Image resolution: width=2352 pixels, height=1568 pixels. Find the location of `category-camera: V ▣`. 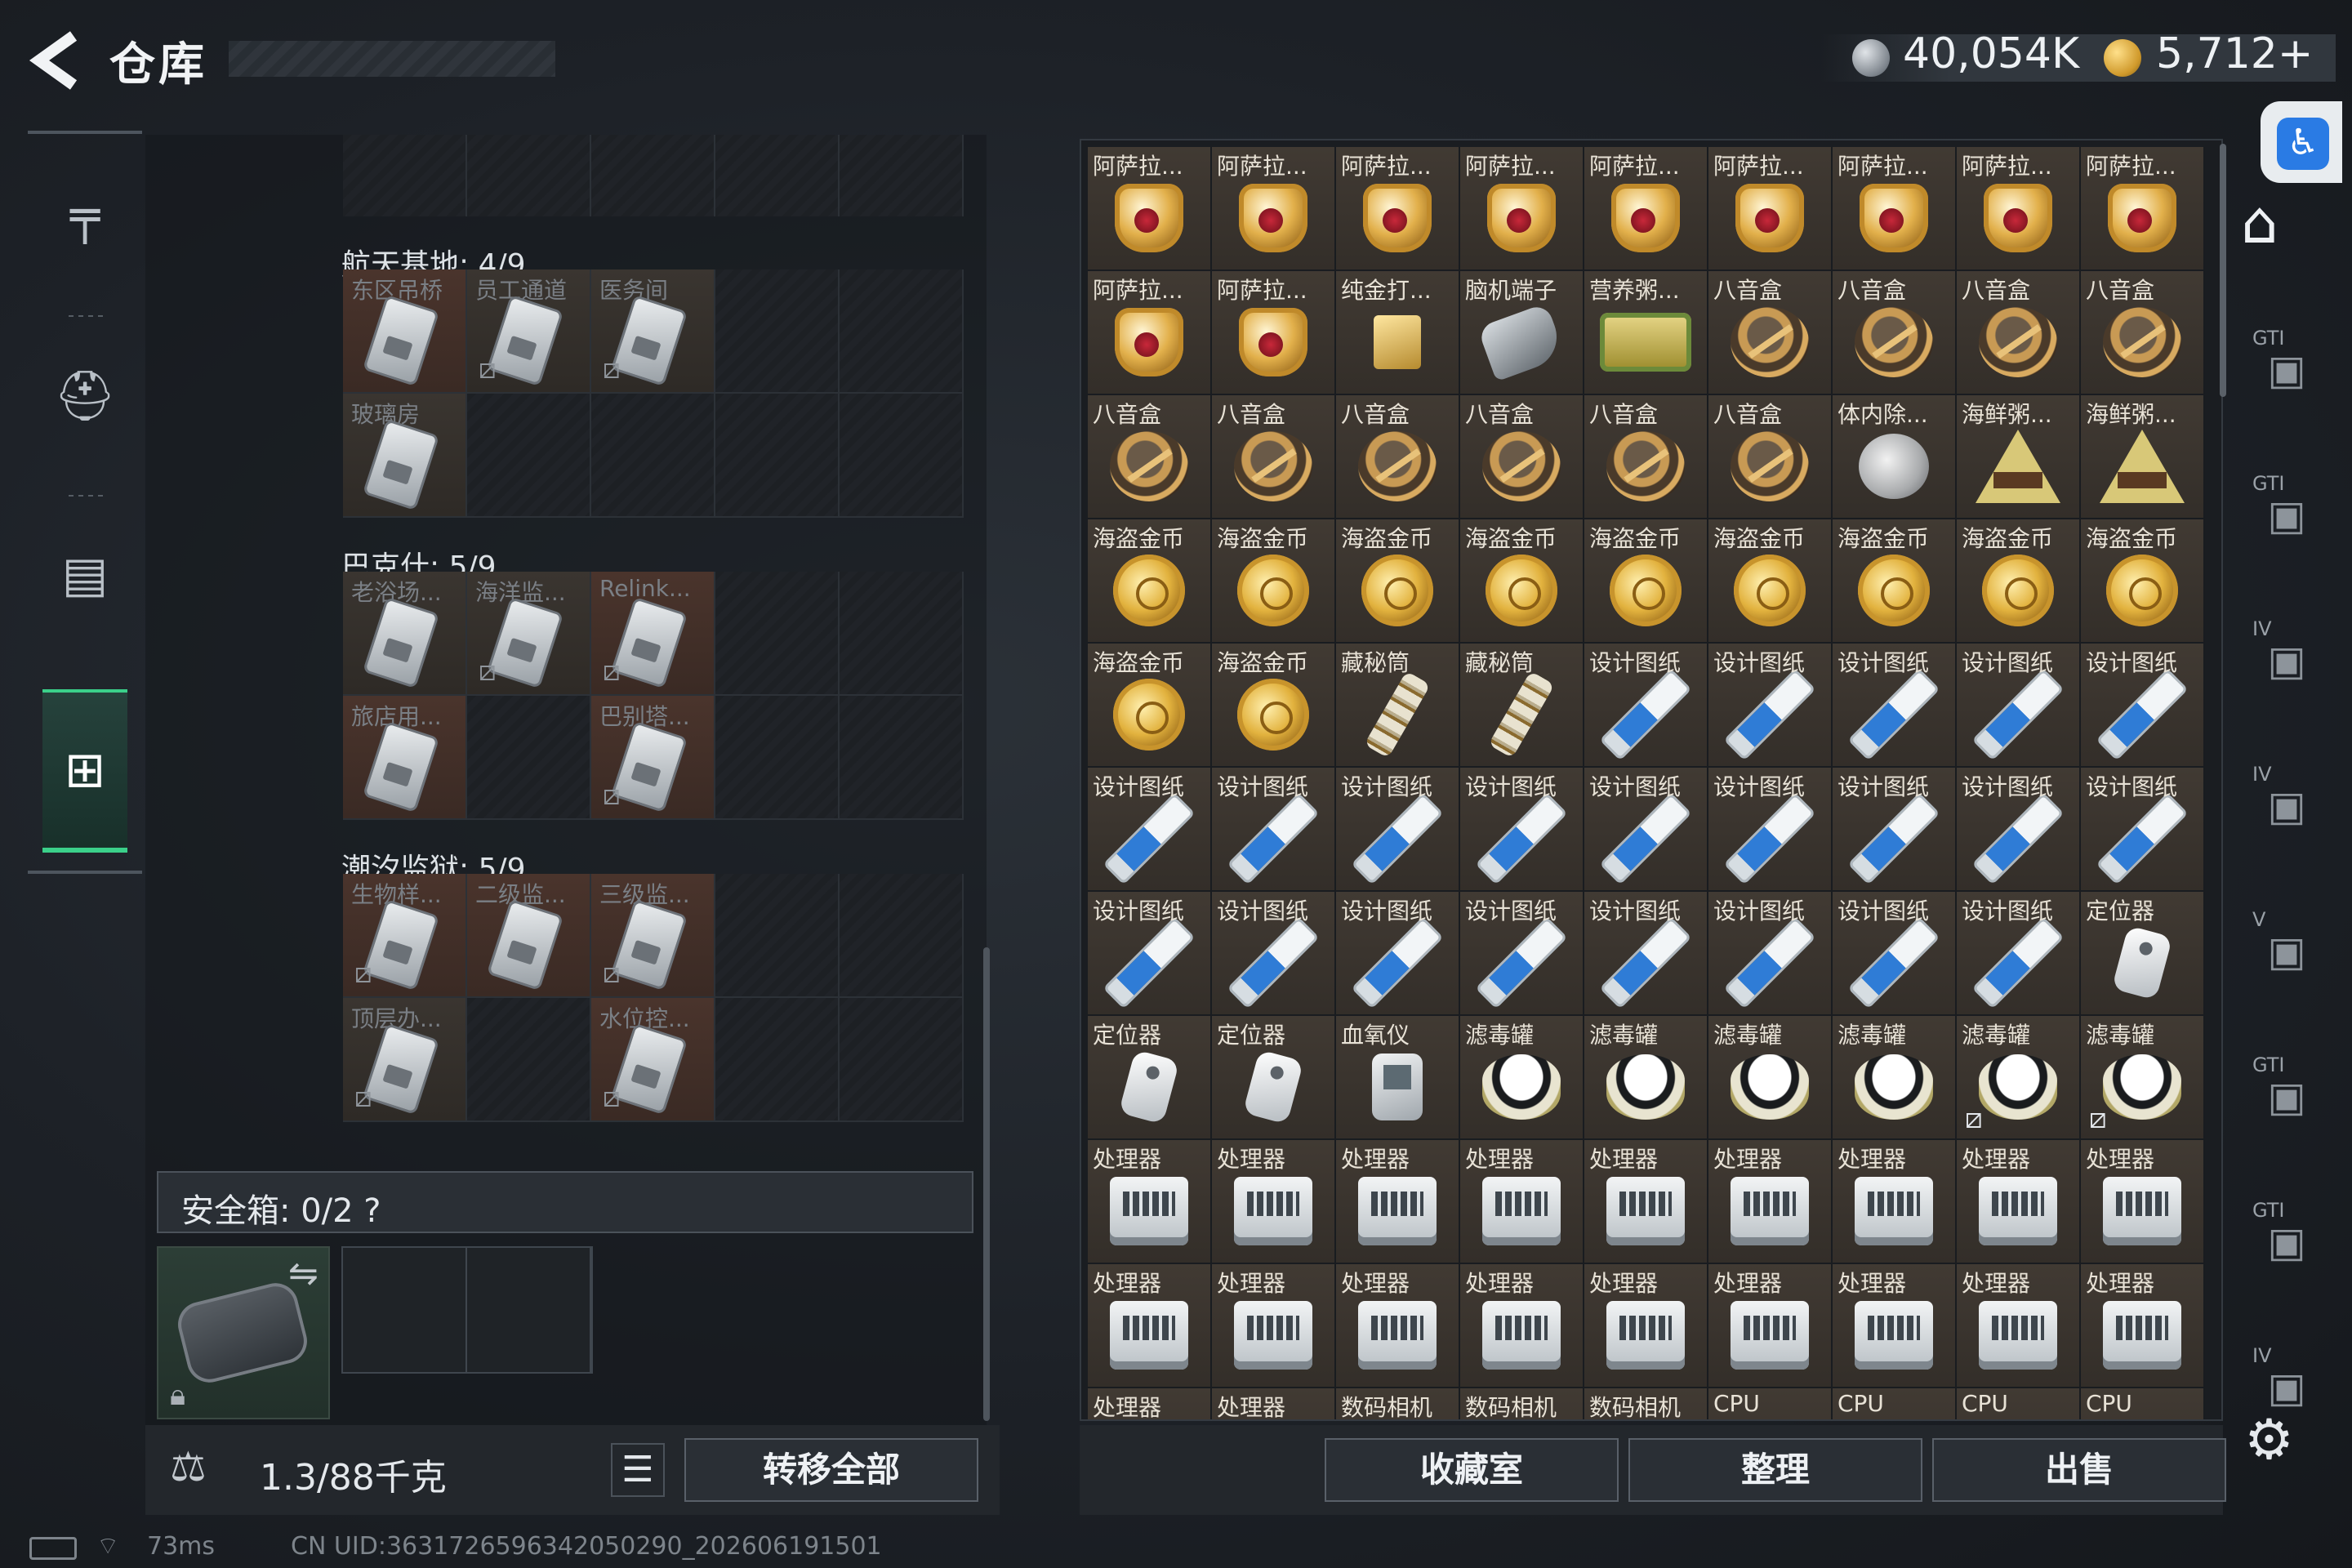

category-camera: V ▣ is located at coordinates (2287, 949).